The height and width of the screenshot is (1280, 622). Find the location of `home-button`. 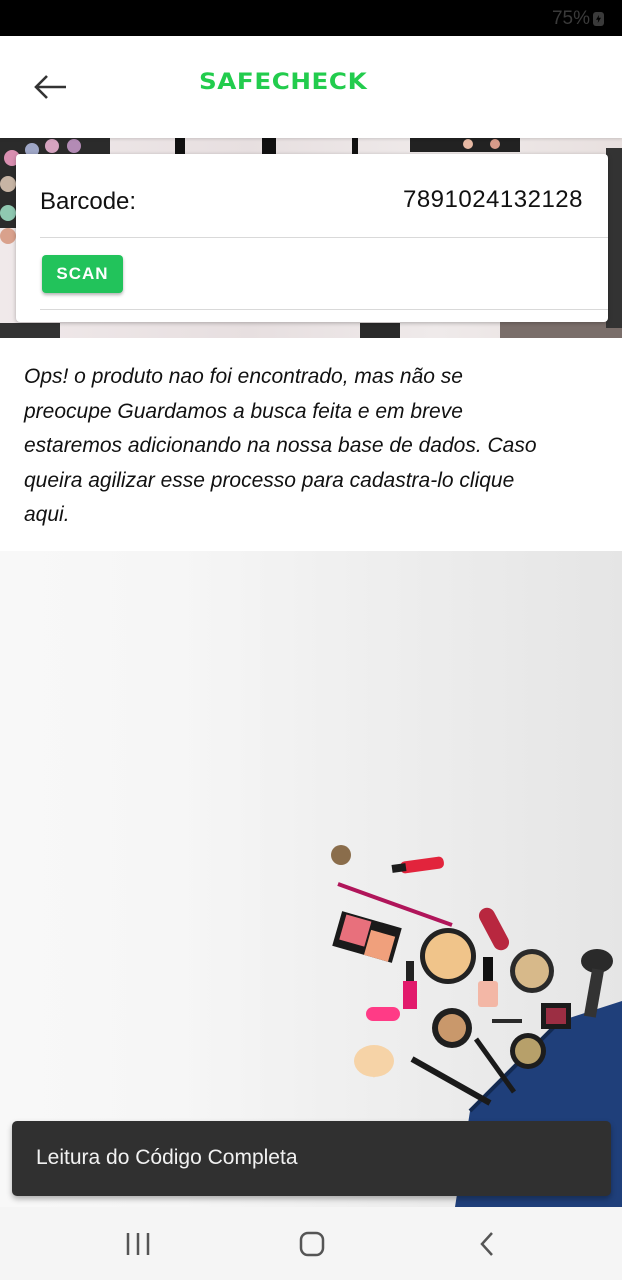

home-button is located at coordinates (312, 1244).